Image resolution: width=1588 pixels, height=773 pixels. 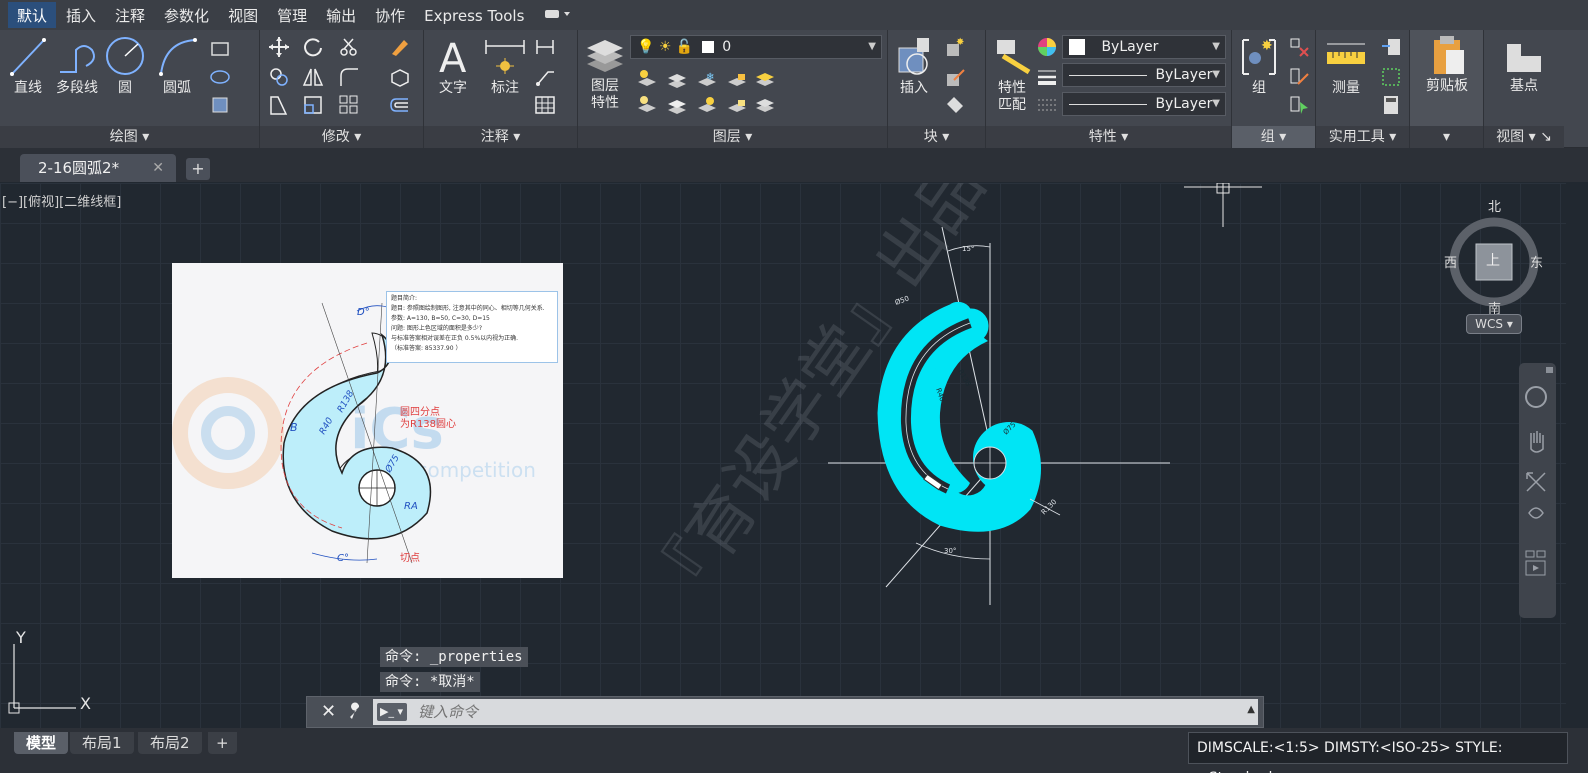 I want to click on viewport-controls: [−][俯视][二维线框], so click(x=61, y=200).